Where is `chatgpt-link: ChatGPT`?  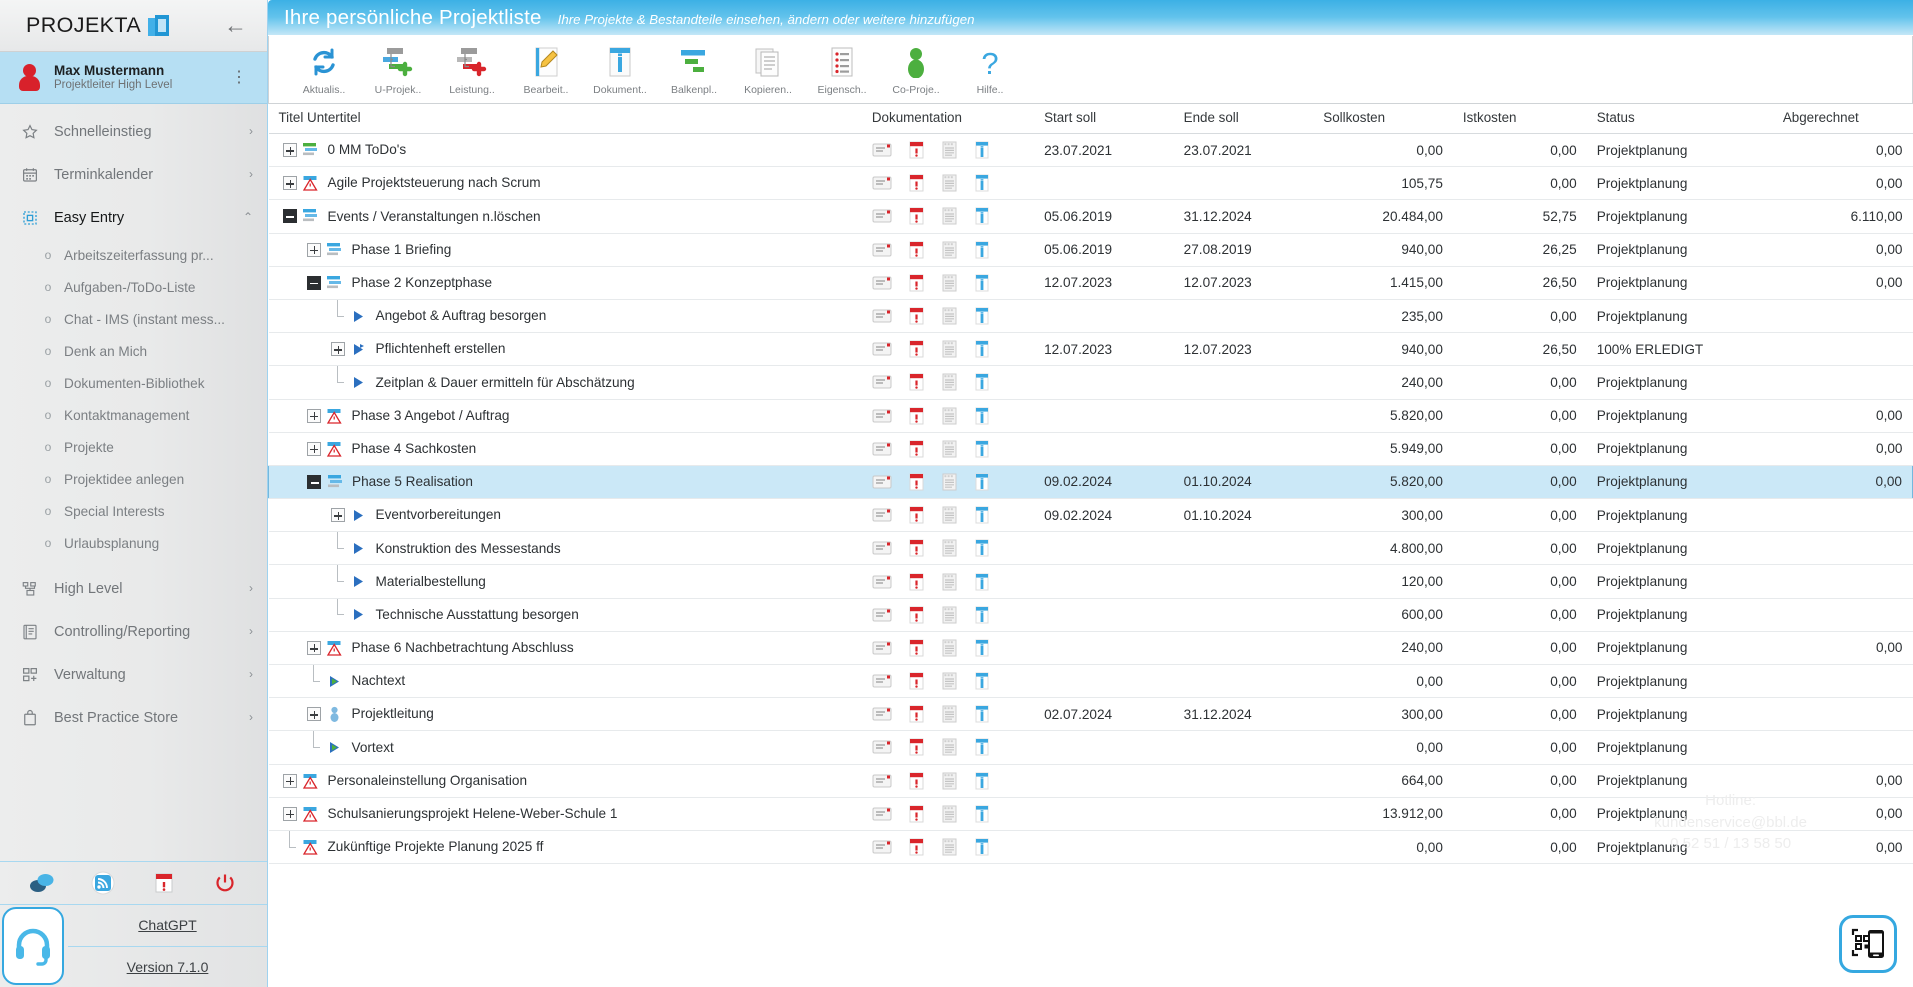
chatgpt-link: ChatGPT is located at coordinates (167, 926).